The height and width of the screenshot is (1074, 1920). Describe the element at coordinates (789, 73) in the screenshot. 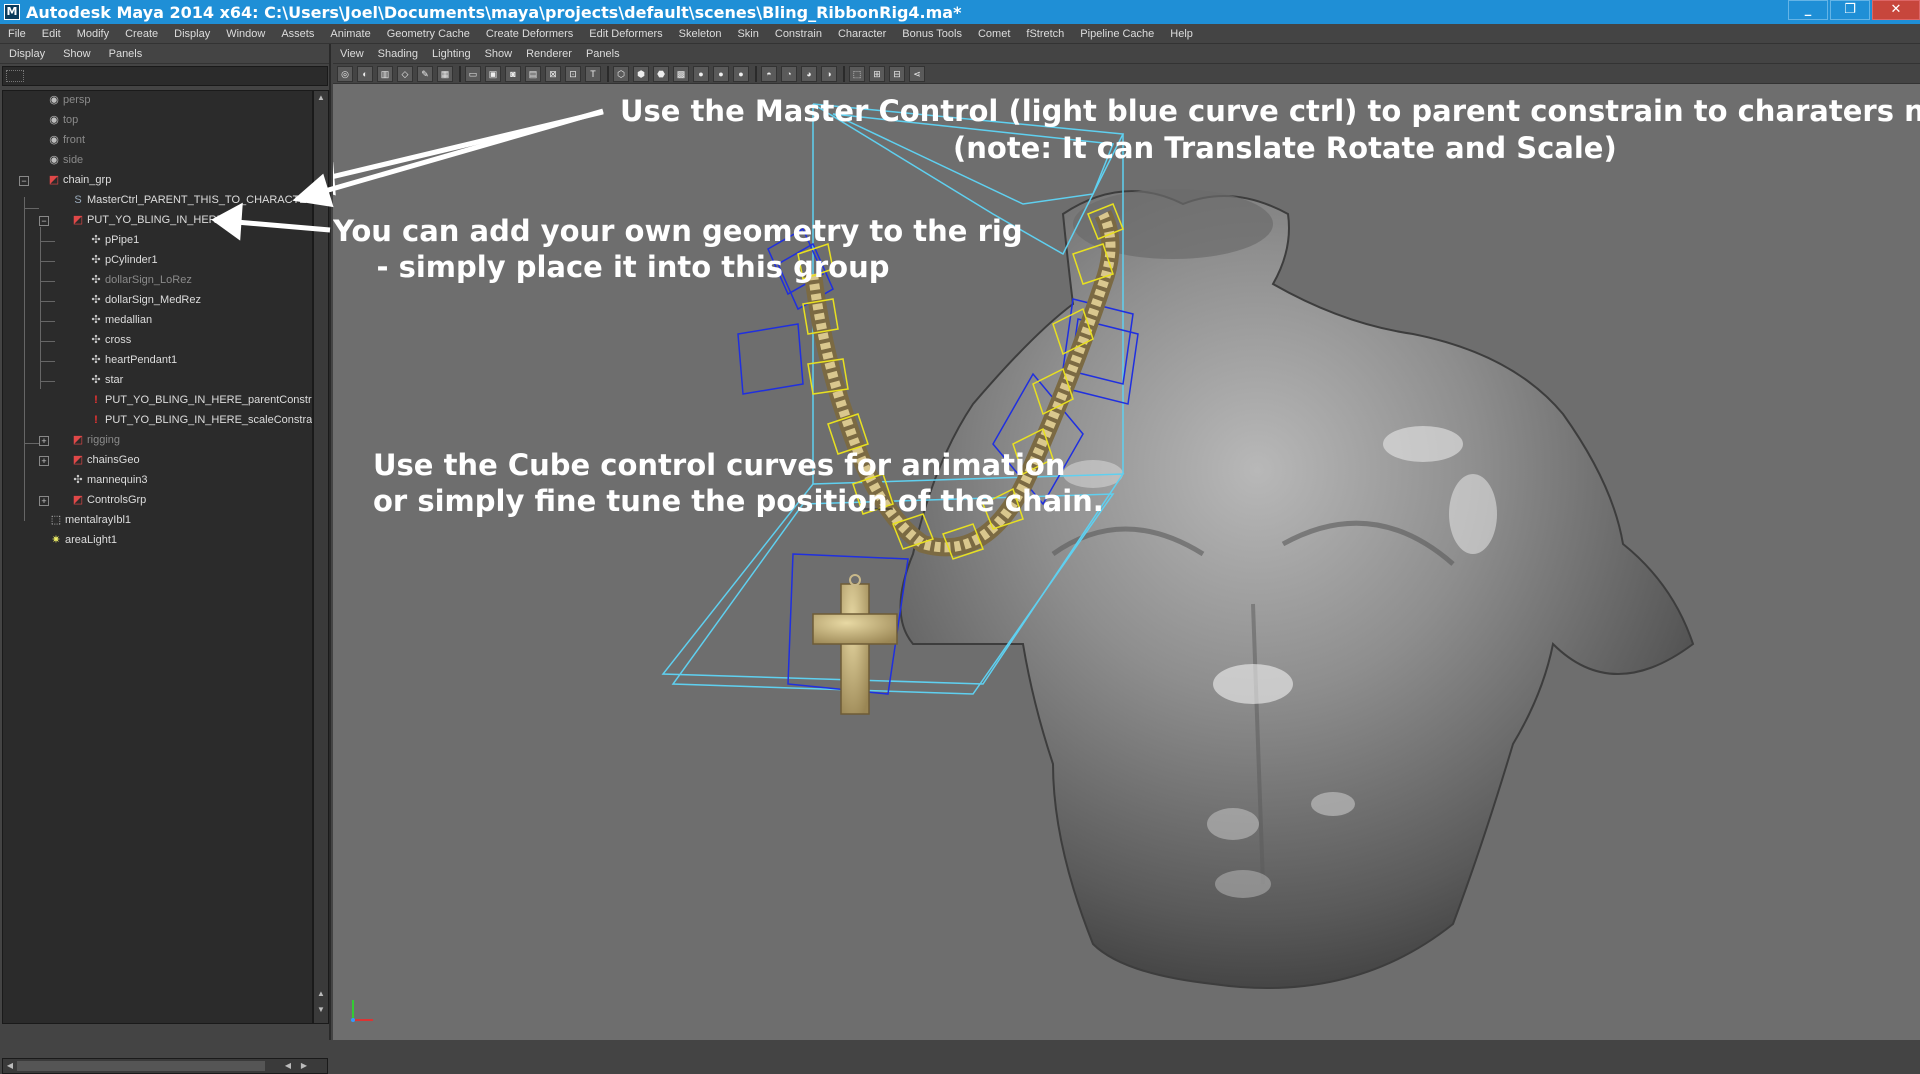

I see `anti-aliasing-icon: ◔` at that location.